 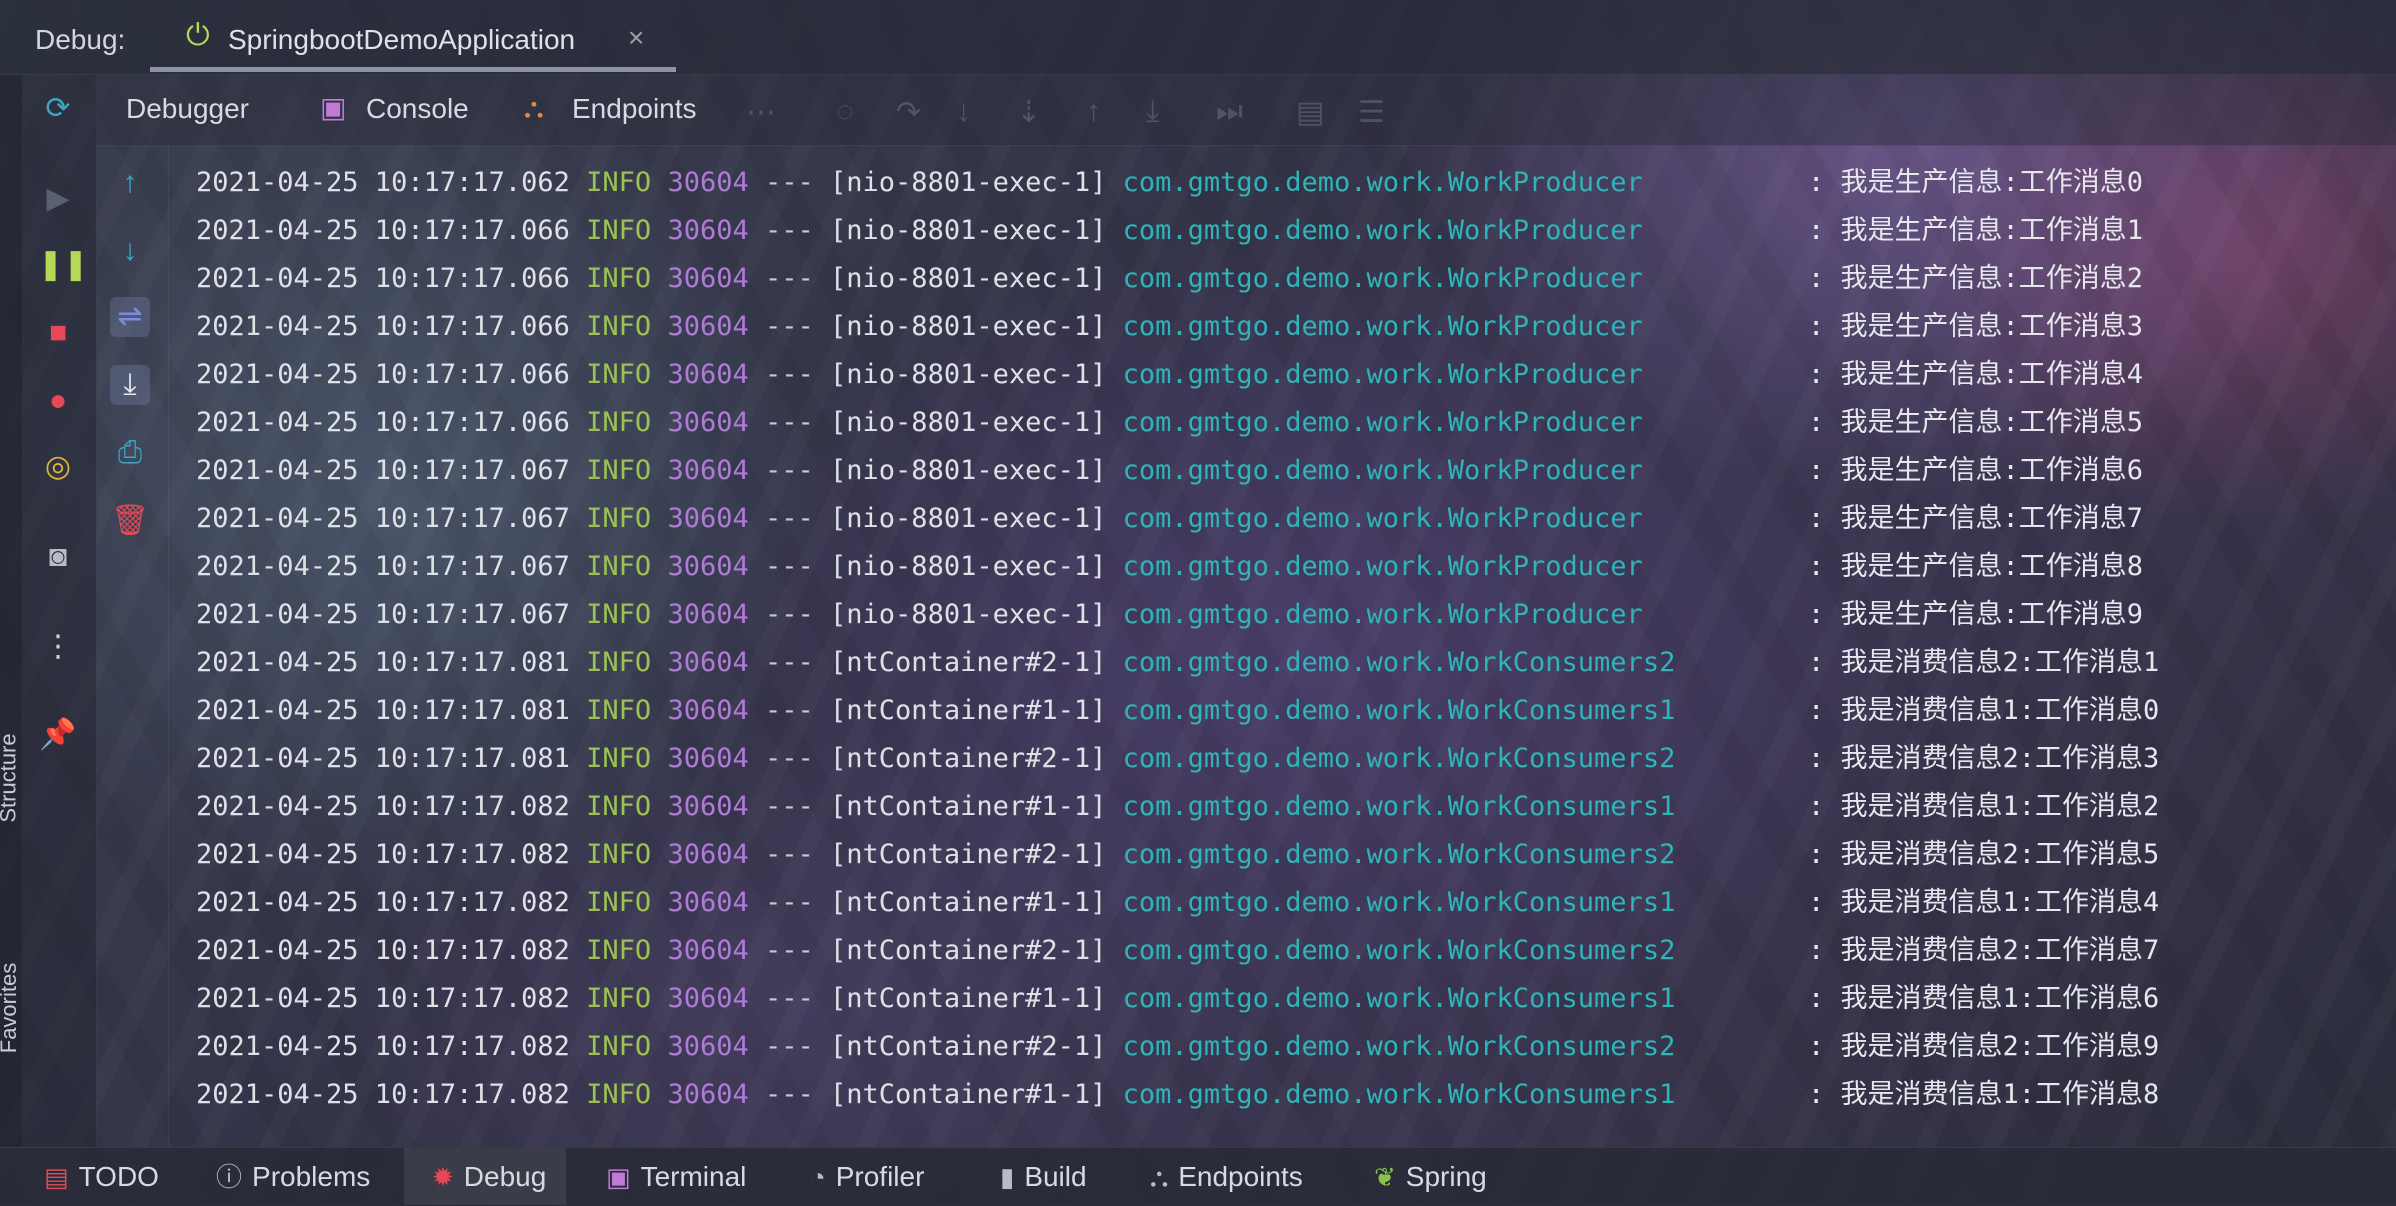 I want to click on log-message: : 我是消费信息2:工作消息1, so click(x=1984, y=662).